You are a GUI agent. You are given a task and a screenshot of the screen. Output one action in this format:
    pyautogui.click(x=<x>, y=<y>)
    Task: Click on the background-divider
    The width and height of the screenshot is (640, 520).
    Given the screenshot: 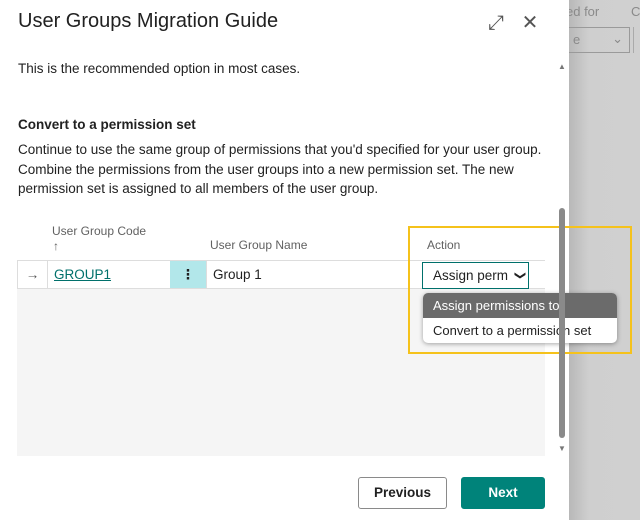 What is the action you would take?
    pyautogui.click(x=636, y=40)
    